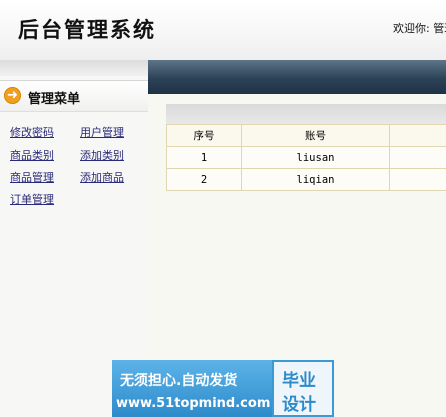 Image resolution: width=446 pixels, height=417 pixels. I want to click on welcome-text: 欢迎你: 管理员, so click(419, 28).